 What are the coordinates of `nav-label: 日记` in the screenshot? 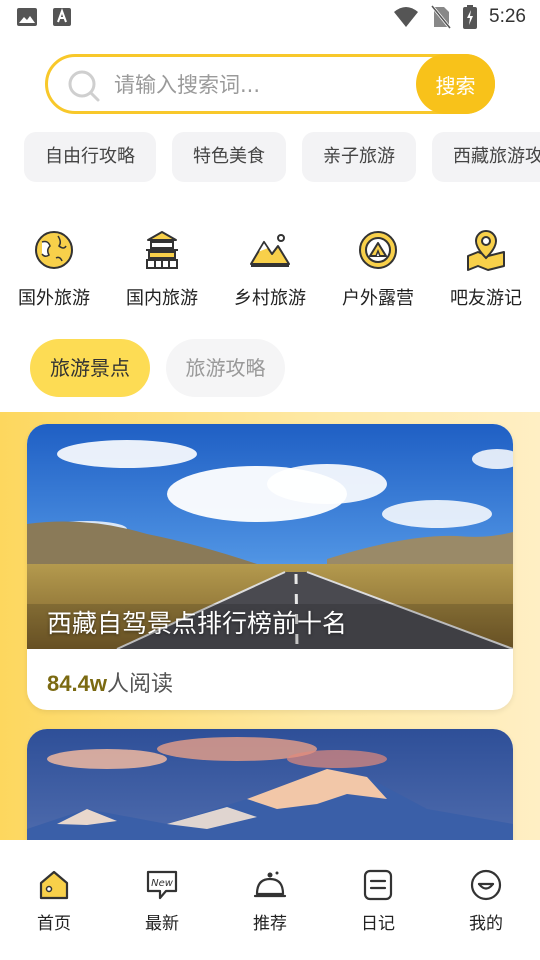 It's located at (378, 924).